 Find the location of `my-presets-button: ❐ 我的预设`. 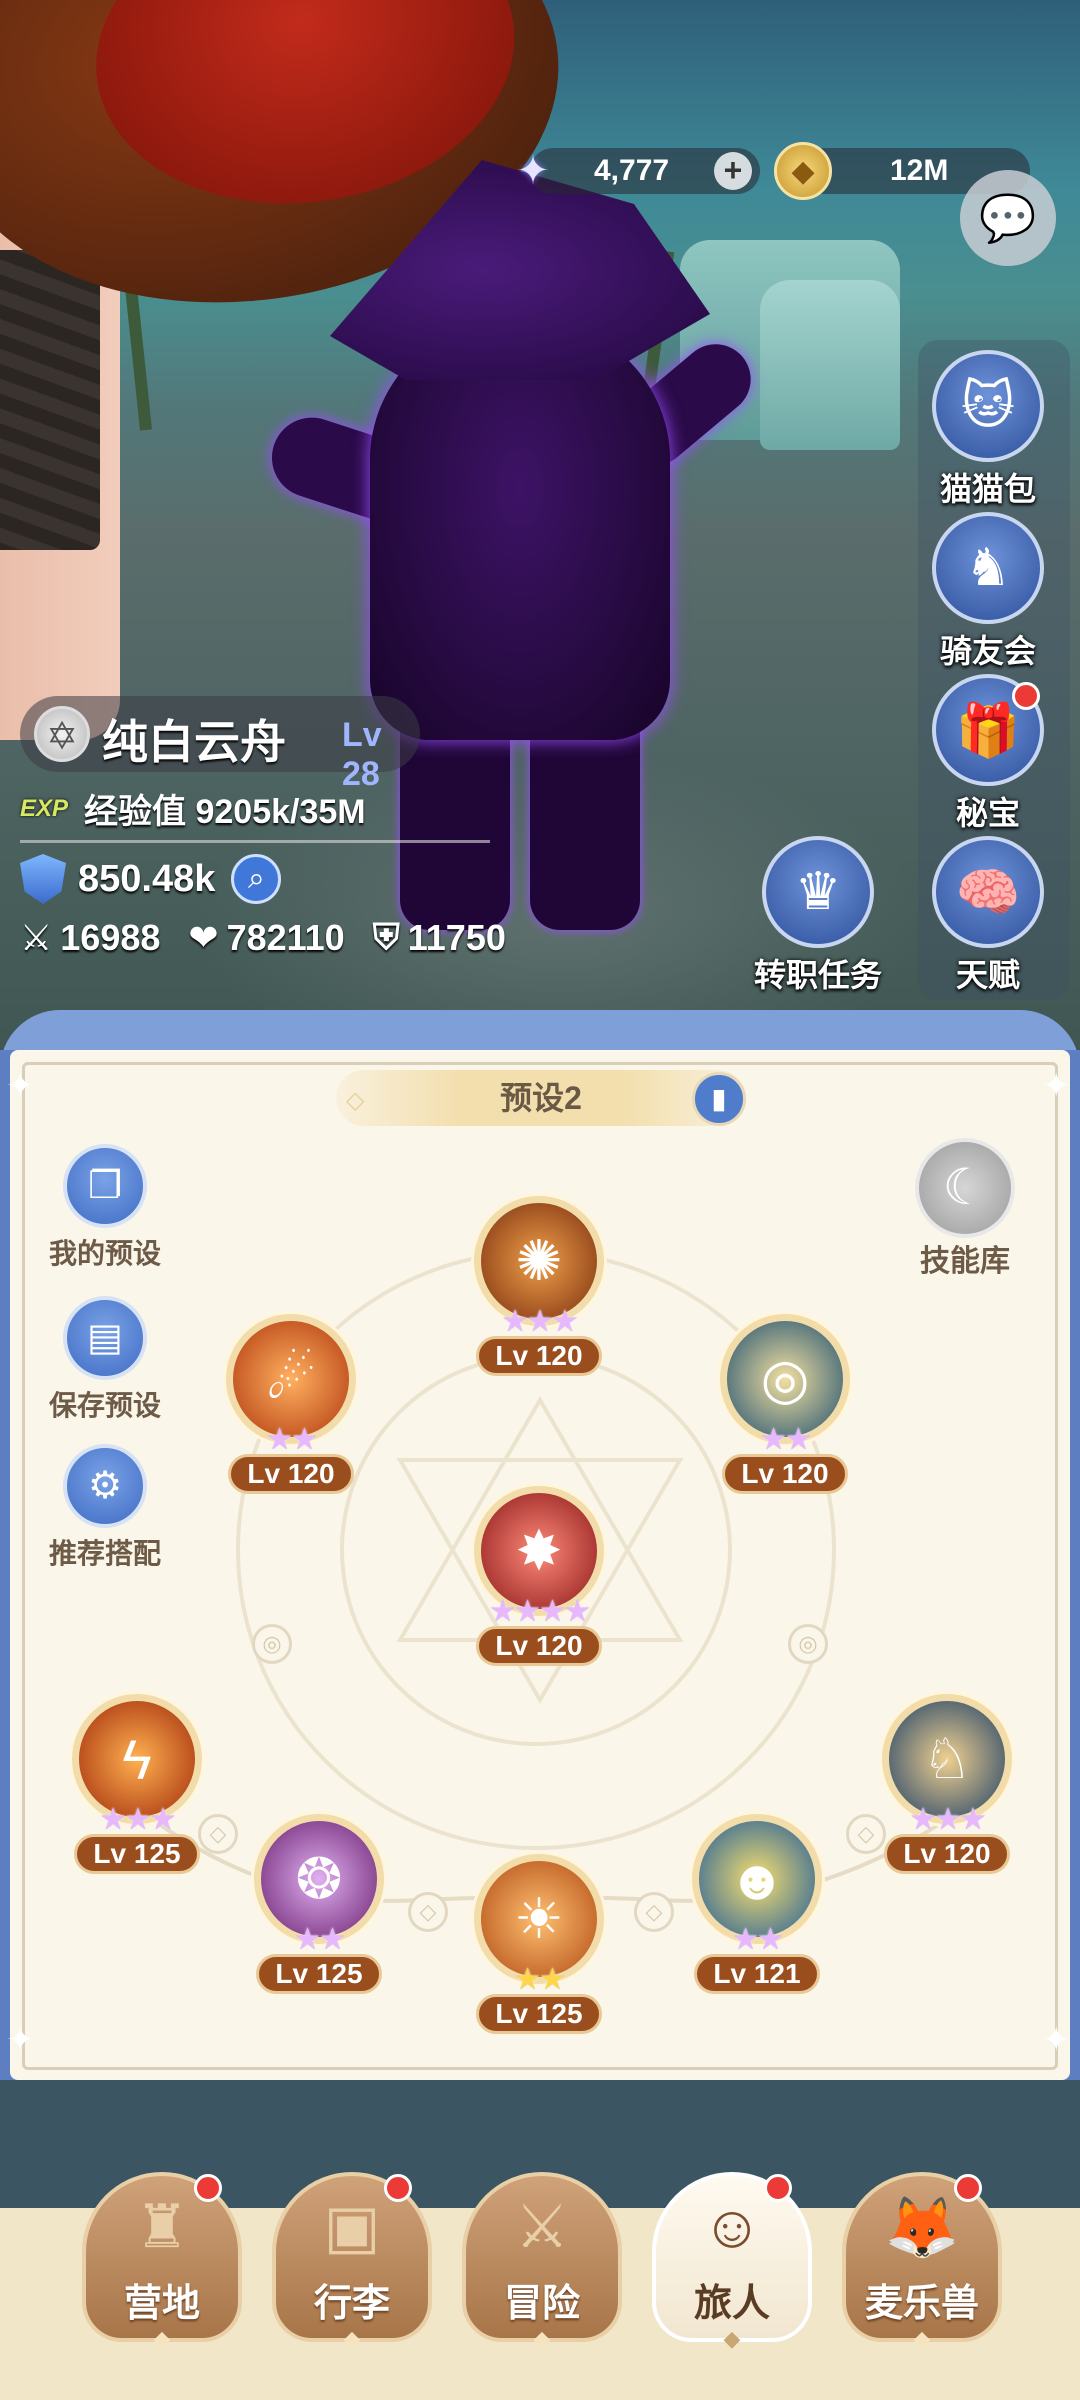

my-presets-button: ❐ 我的预设 is located at coordinates (105, 1208).